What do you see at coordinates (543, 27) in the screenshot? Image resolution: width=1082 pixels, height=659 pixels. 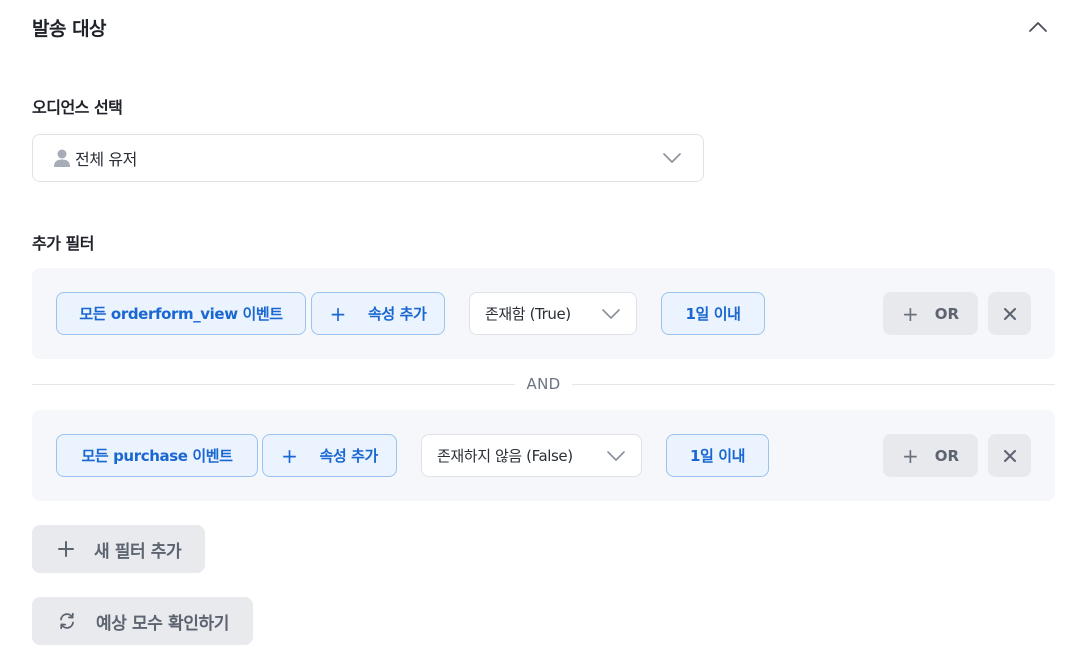 I see `section-header: 발송 대상` at bounding box center [543, 27].